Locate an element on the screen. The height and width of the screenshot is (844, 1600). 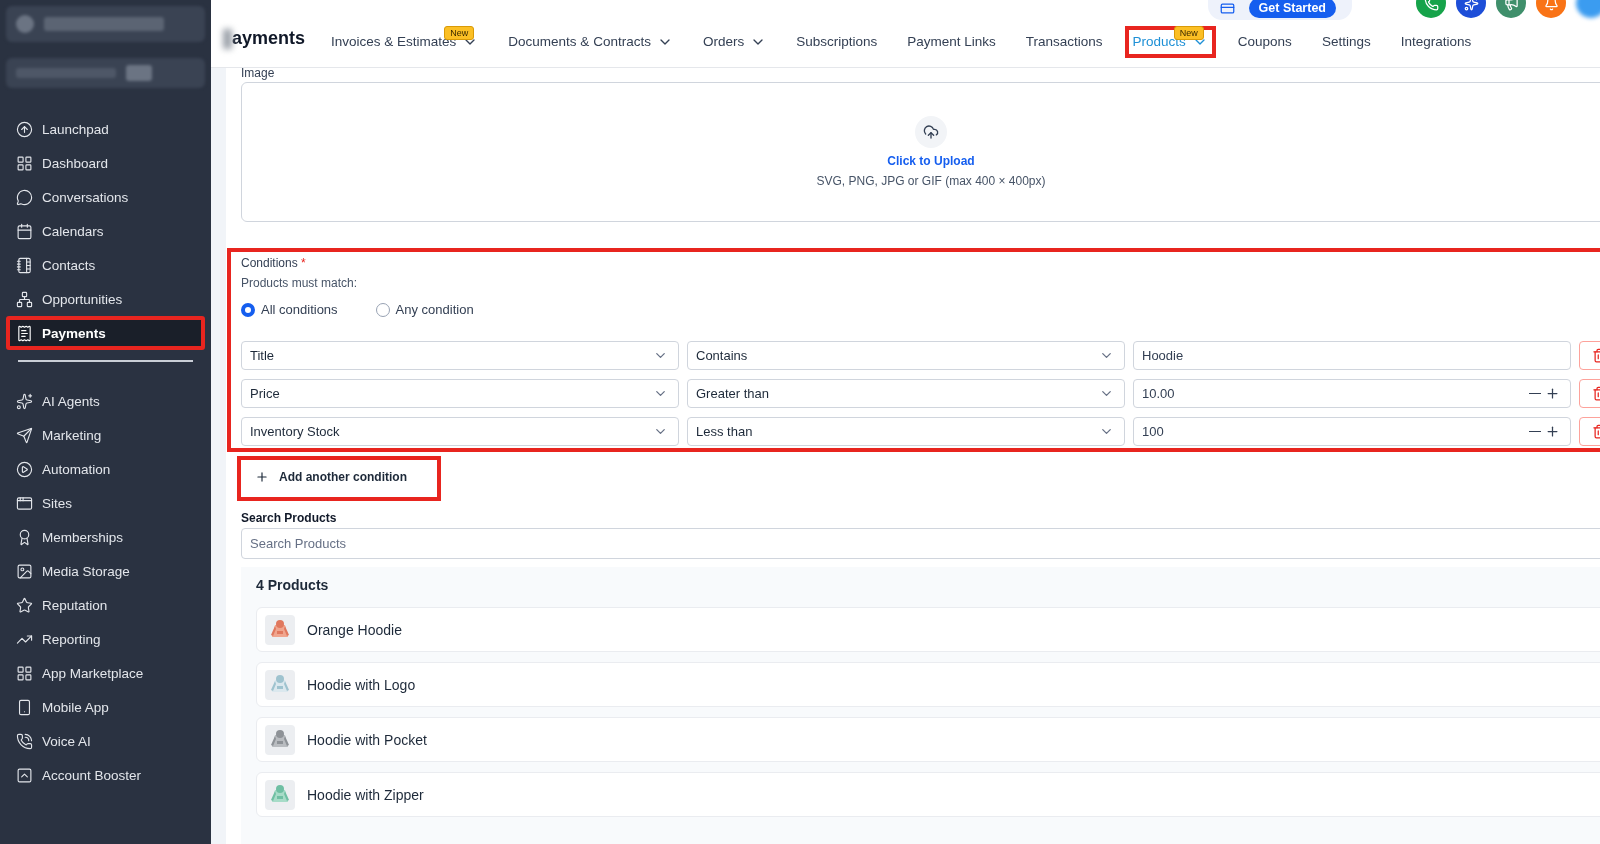
sidebar-item: Reporting is located at coordinates (105, 639).